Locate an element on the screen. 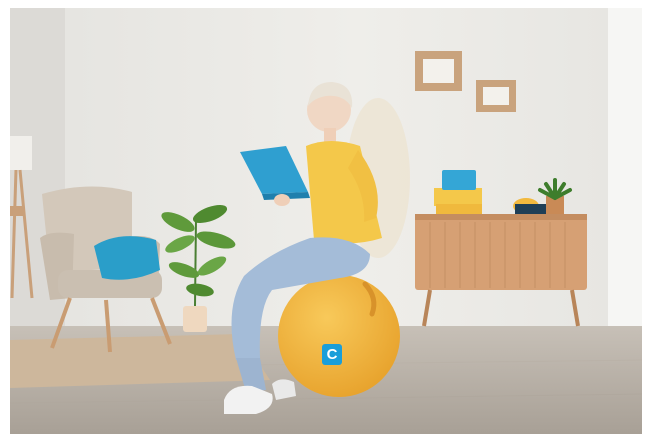  cushion is located at coordinates (127, 258).